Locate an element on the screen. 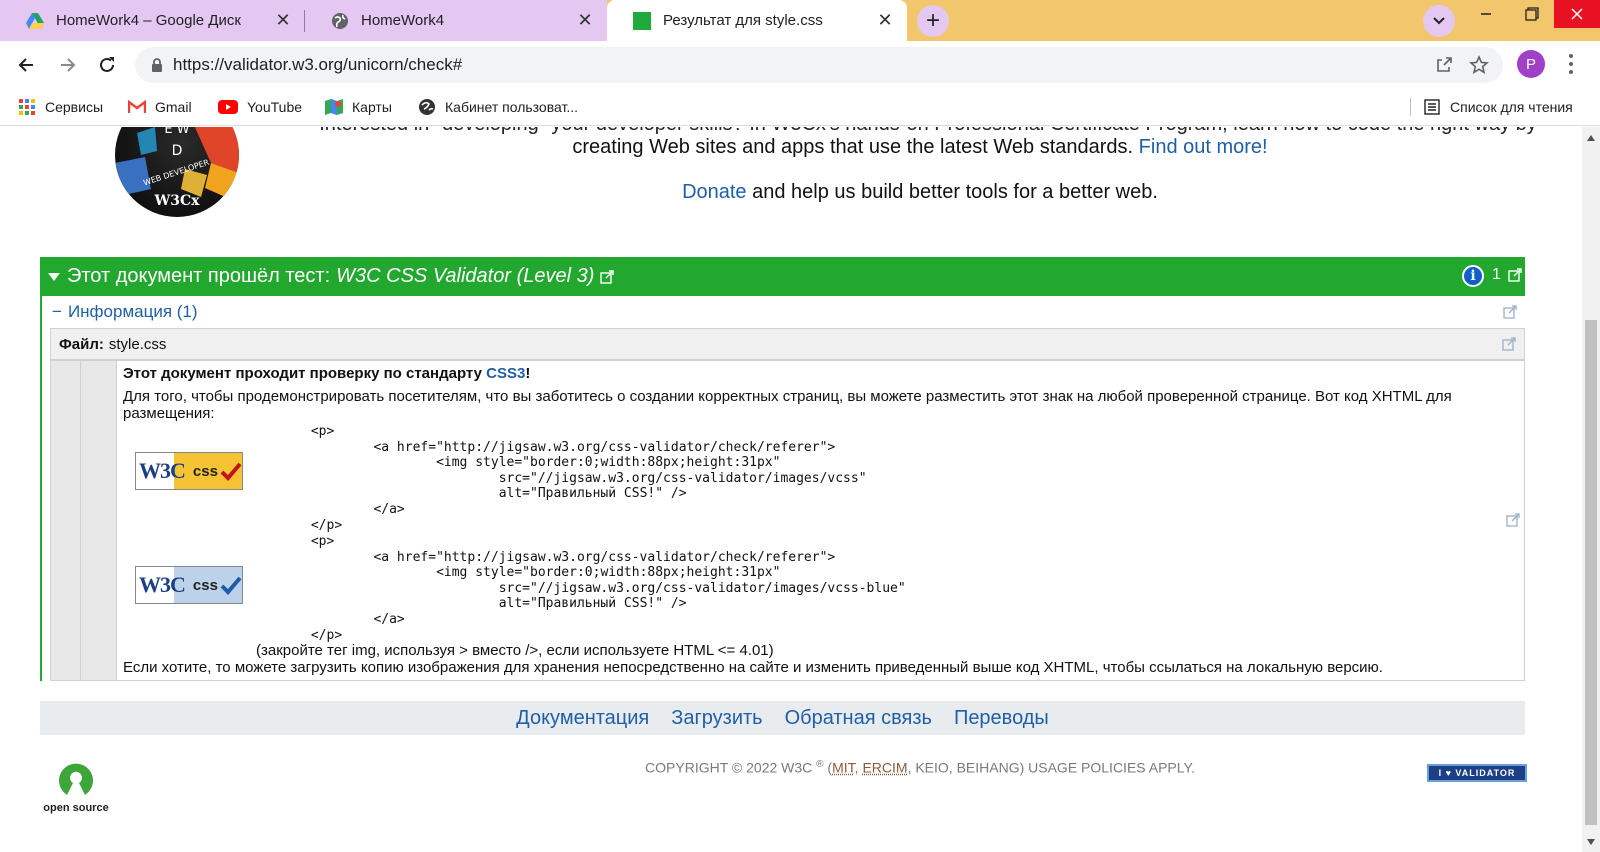 This screenshot has height=852, width=1600. open-source-text: open source is located at coordinates (75, 808).